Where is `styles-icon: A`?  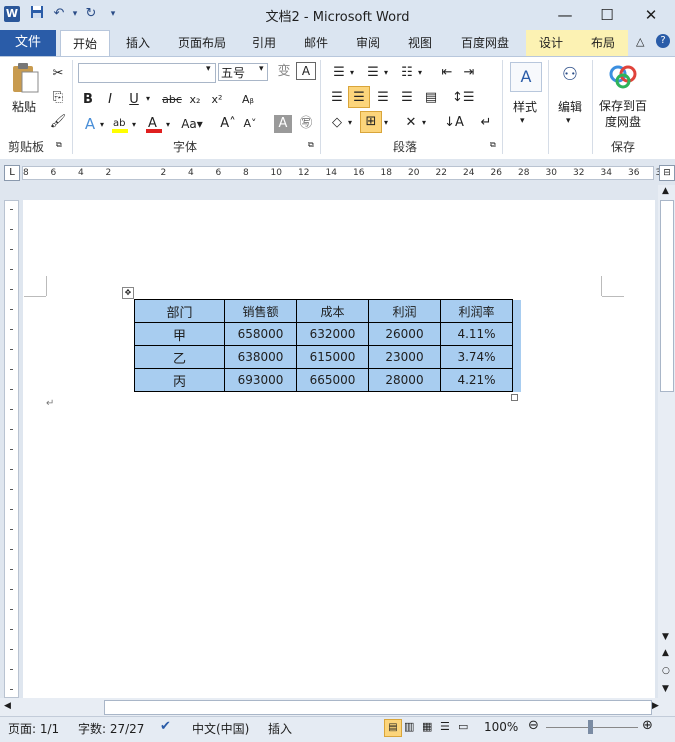
styles-icon: A is located at coordinates (526, 77).